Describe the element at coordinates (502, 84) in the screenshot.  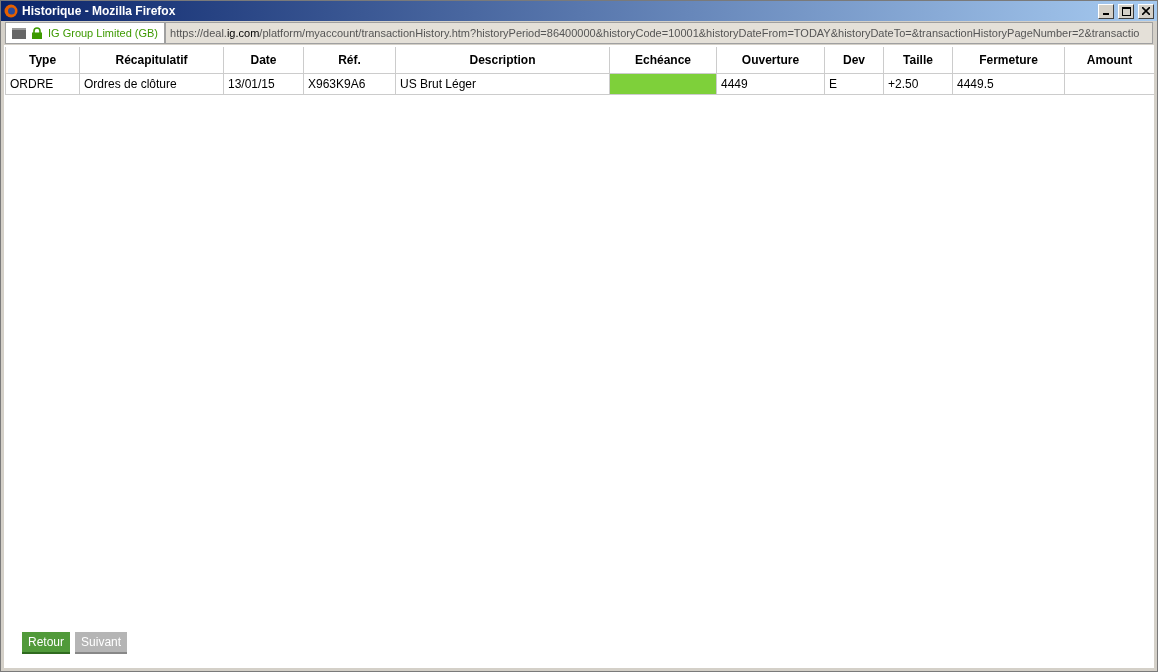
I see `table-cell: US Brut Léger` at that location.